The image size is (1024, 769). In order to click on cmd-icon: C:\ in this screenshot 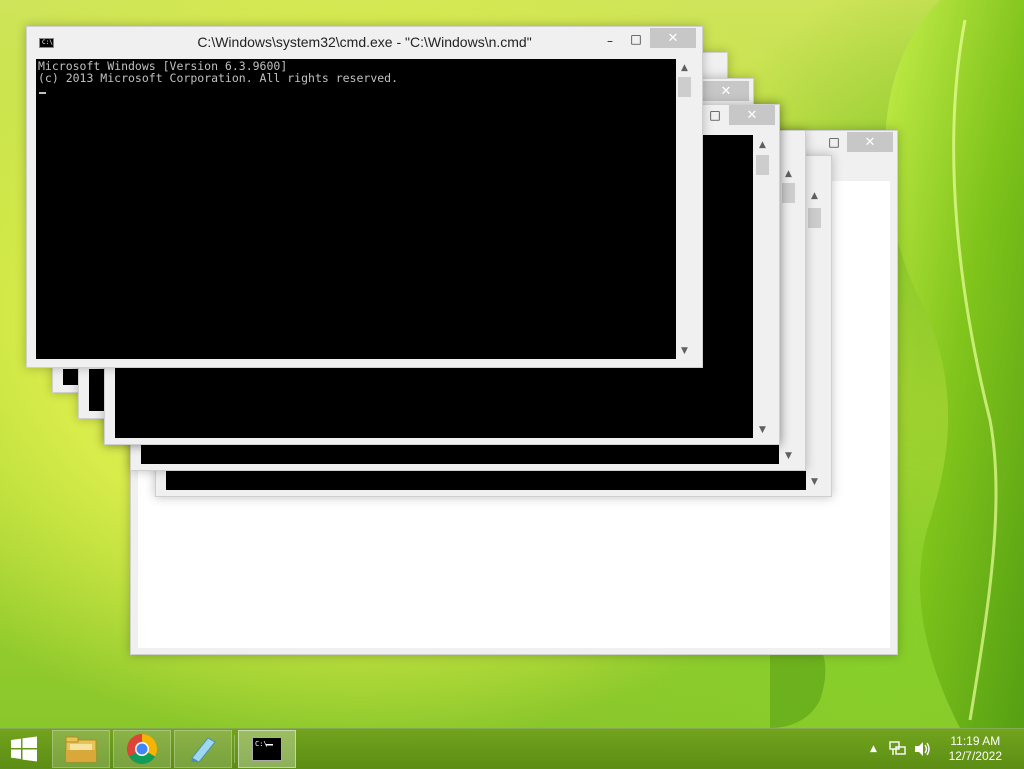, I will do `click(267, 749)`.